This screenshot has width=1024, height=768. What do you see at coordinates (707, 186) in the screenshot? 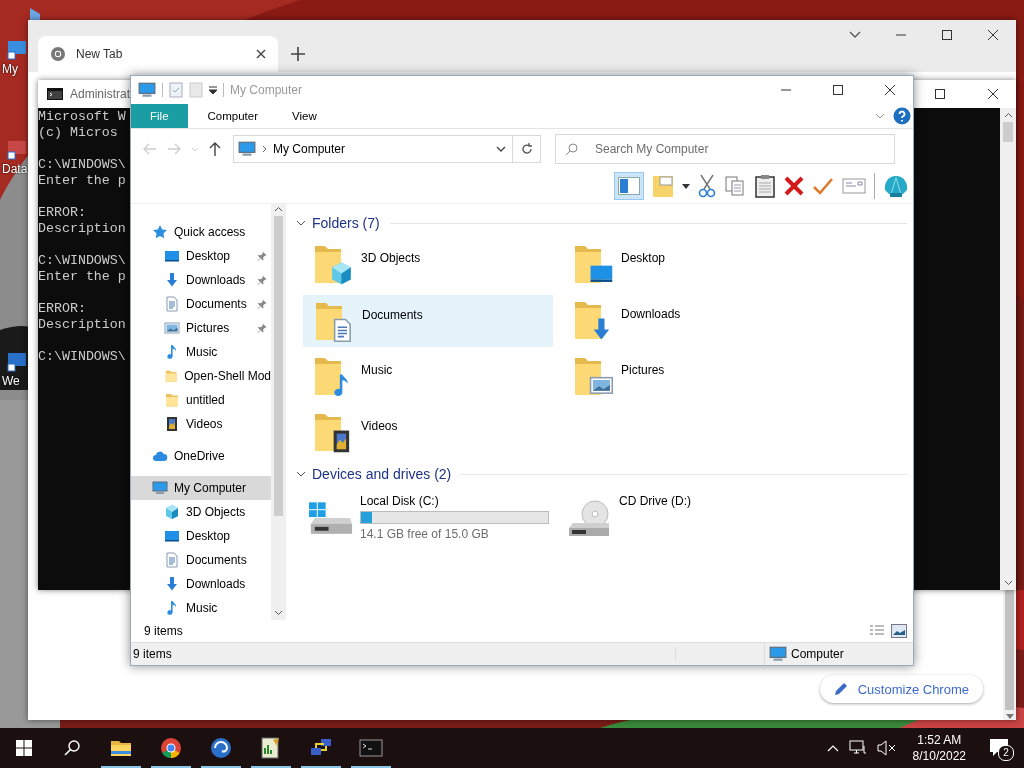
I see `scissors-icon` at bounding box center [707, 186].